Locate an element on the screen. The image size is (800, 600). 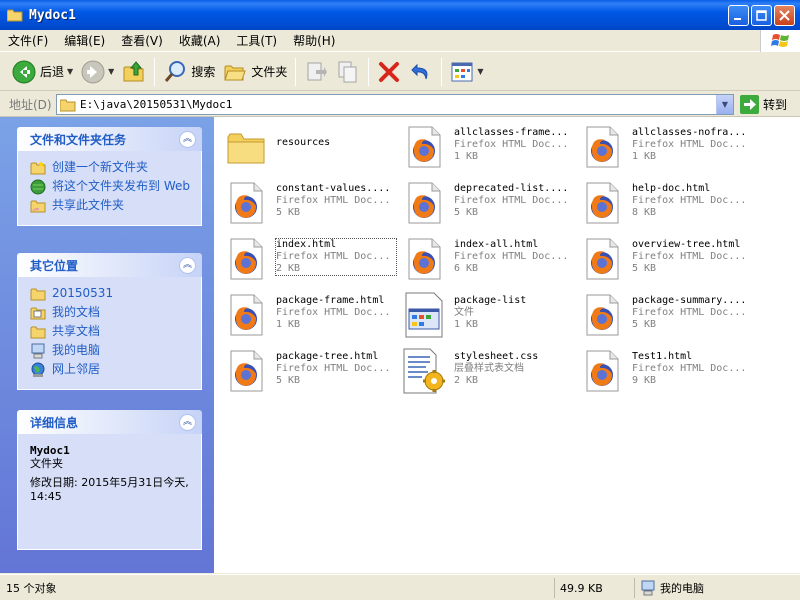
back-dropdown-icon: ▼ is located at coordinates (70, 71).